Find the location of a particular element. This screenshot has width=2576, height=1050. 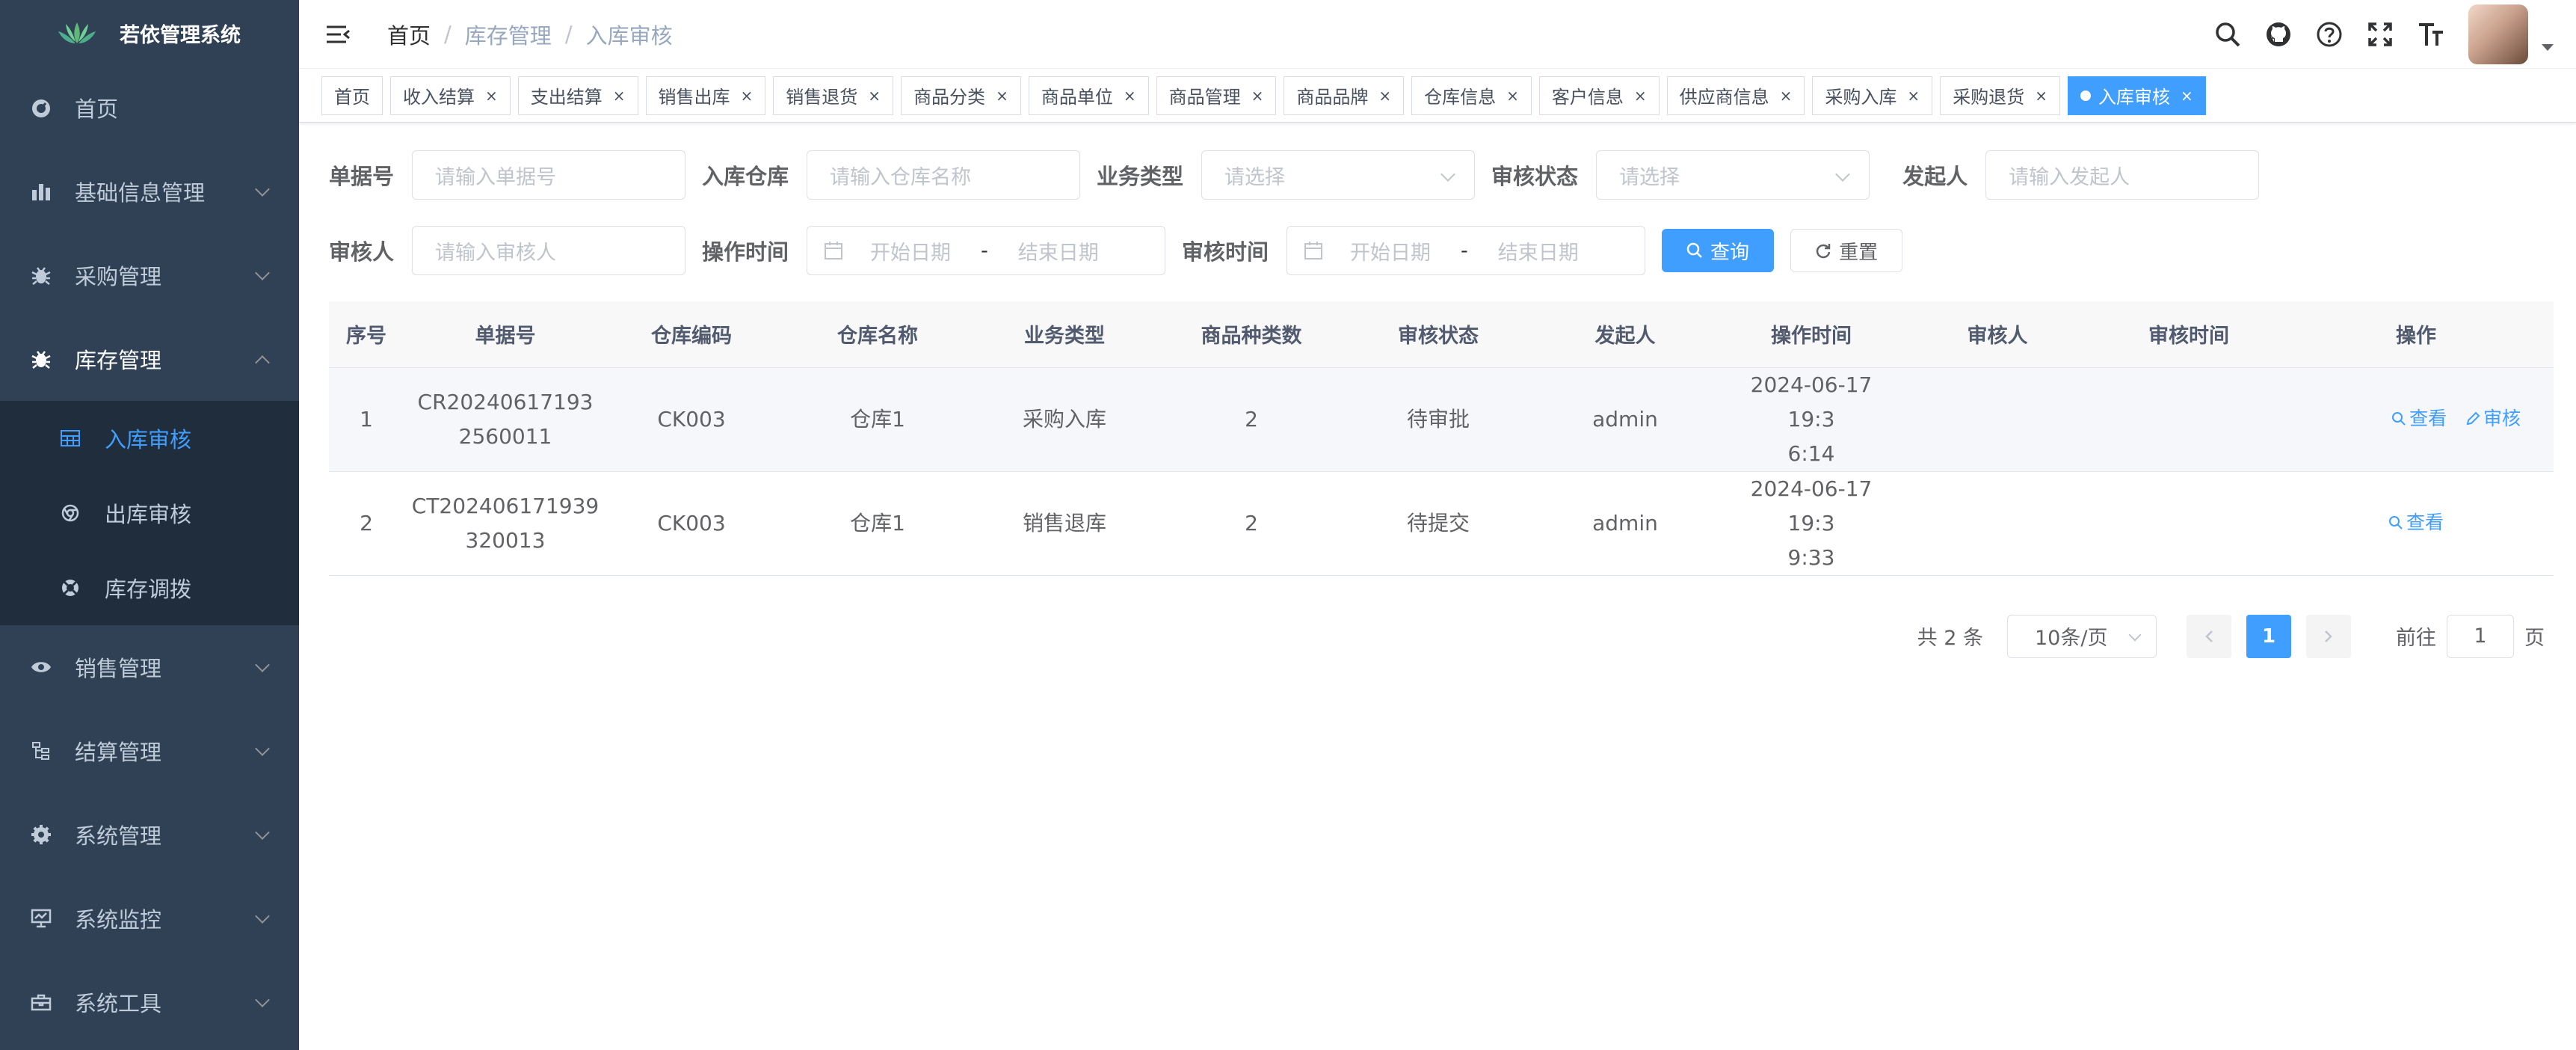

sidebar-item-inbound-audit: 入库审核 is located at coordinates (149, 439).